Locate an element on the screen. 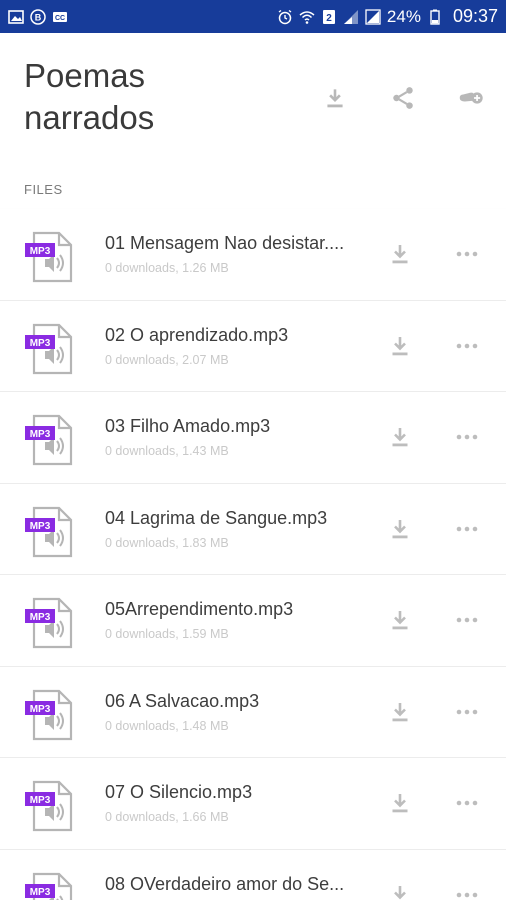  header-actions is located at coordinates (403, 98).